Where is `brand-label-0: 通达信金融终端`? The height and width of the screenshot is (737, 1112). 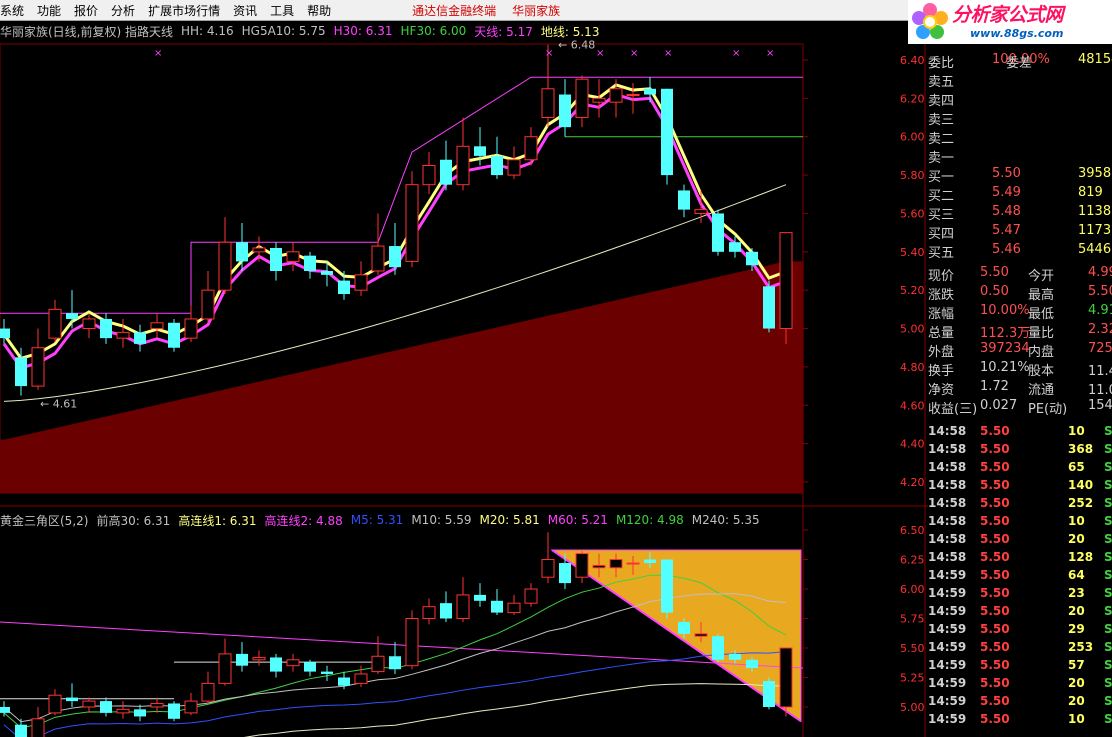
brand-label-0: 通达信金融终端 is located at coordinates (454, 10).